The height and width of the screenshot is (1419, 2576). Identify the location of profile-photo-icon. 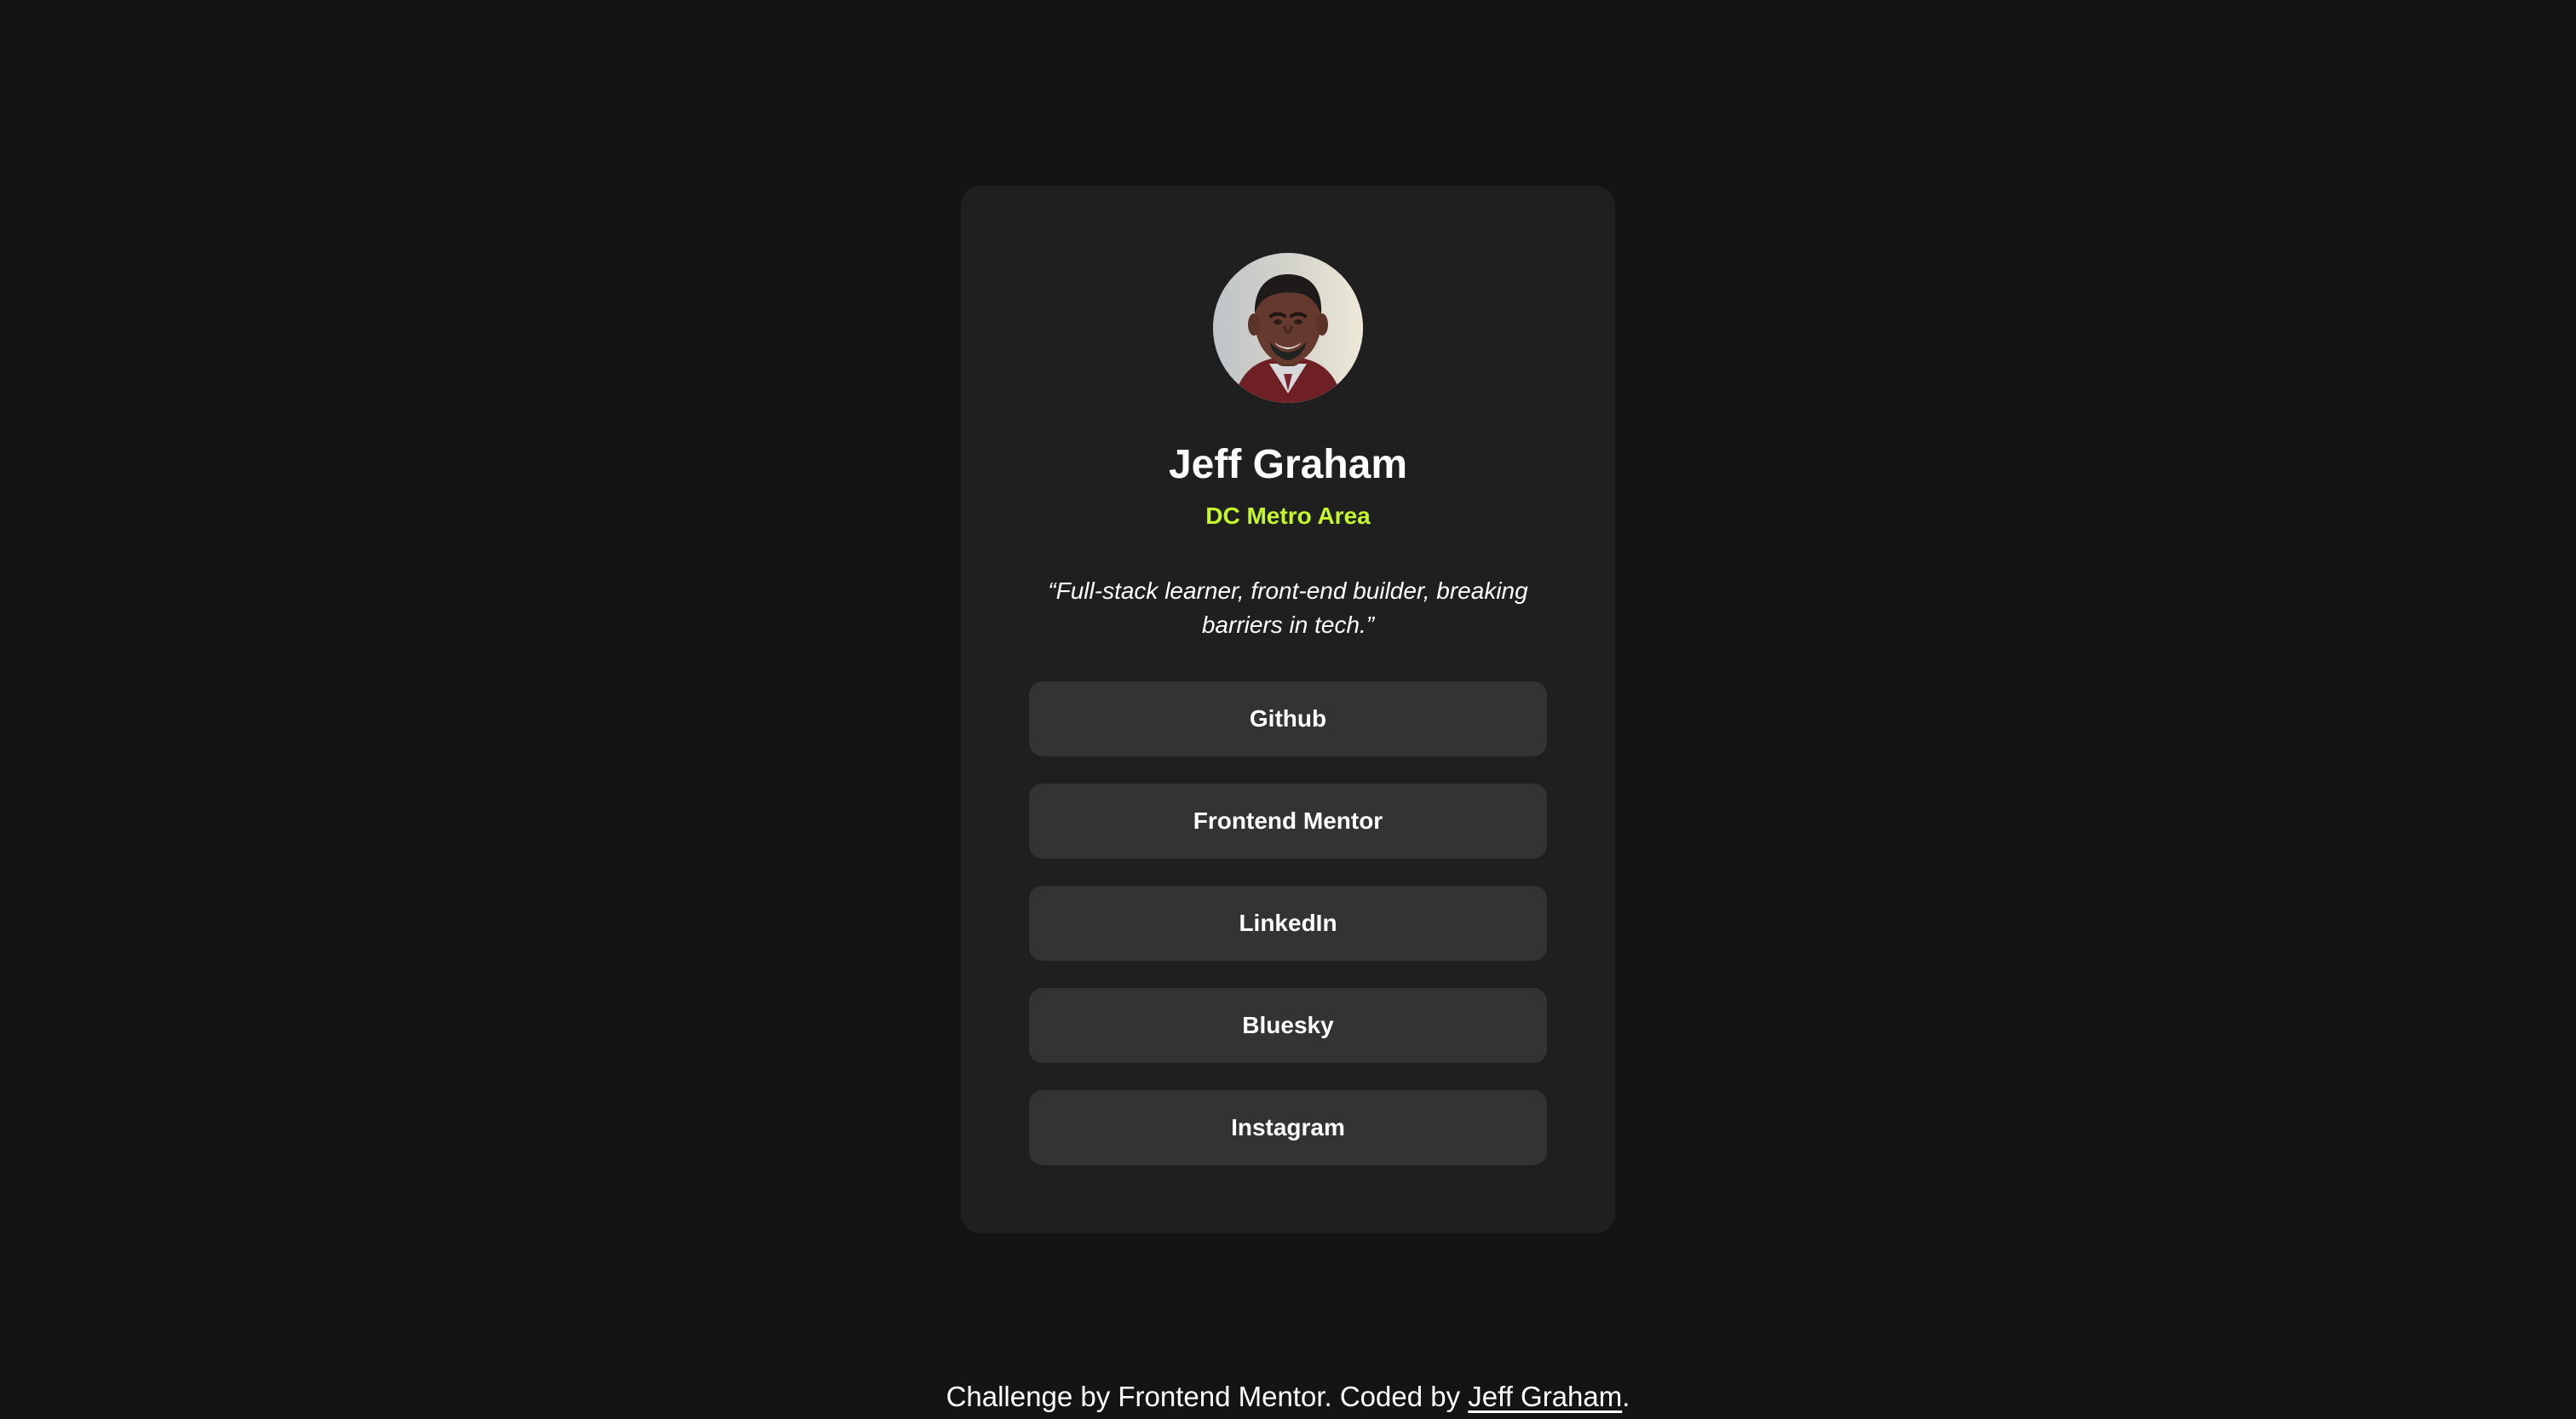
(1288, 328).